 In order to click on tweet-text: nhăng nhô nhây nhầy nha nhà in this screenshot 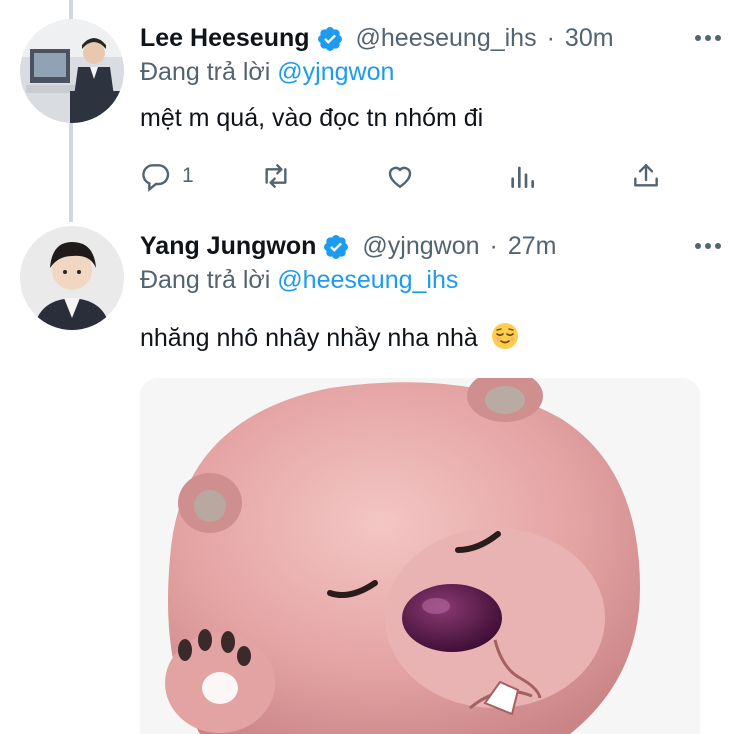, I will do `click(309, 338)`.